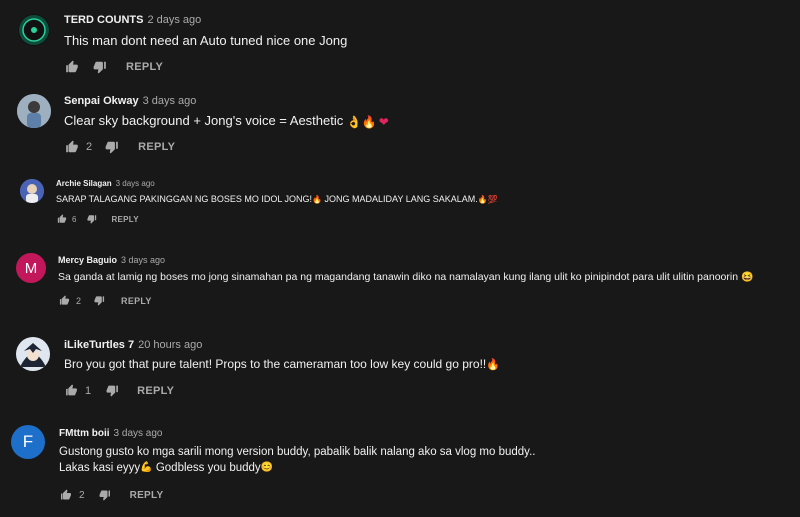 The width and height of the screenshot is (800, 517). What do you see at coordinates (103, 20) in the screenshot?
I see `comment-author: TERD COUNTS` at bounding box center [103, 20].